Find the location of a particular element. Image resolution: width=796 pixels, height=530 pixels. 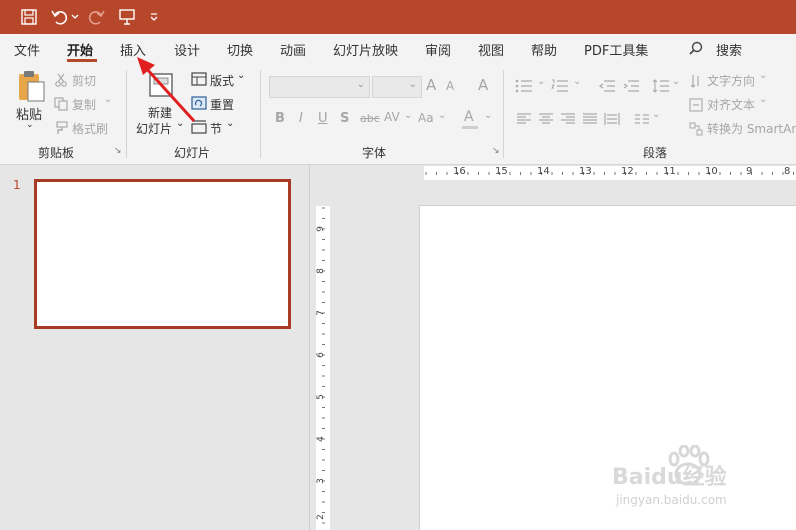

new-slide-line2: 幻灯片 is located at coordinates (154, 128).